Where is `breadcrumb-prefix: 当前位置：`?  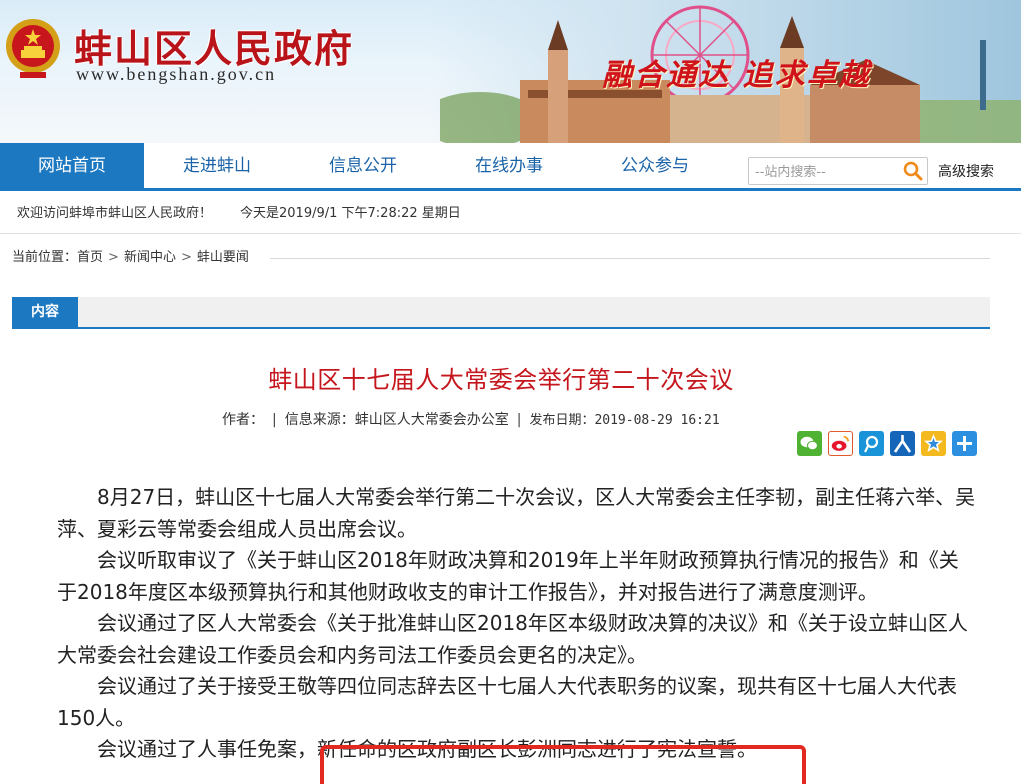 breadcrumb-prefix: 当前位置： is located at coordinates (45, 257).